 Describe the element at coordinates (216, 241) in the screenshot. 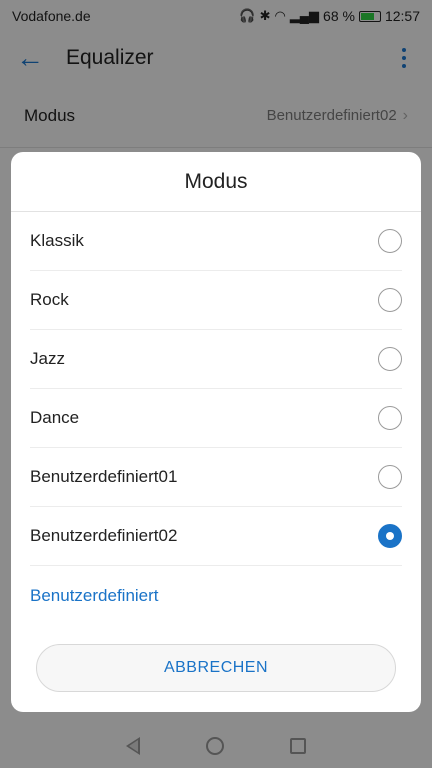

I see `option-klassik: Klassik` at that location.